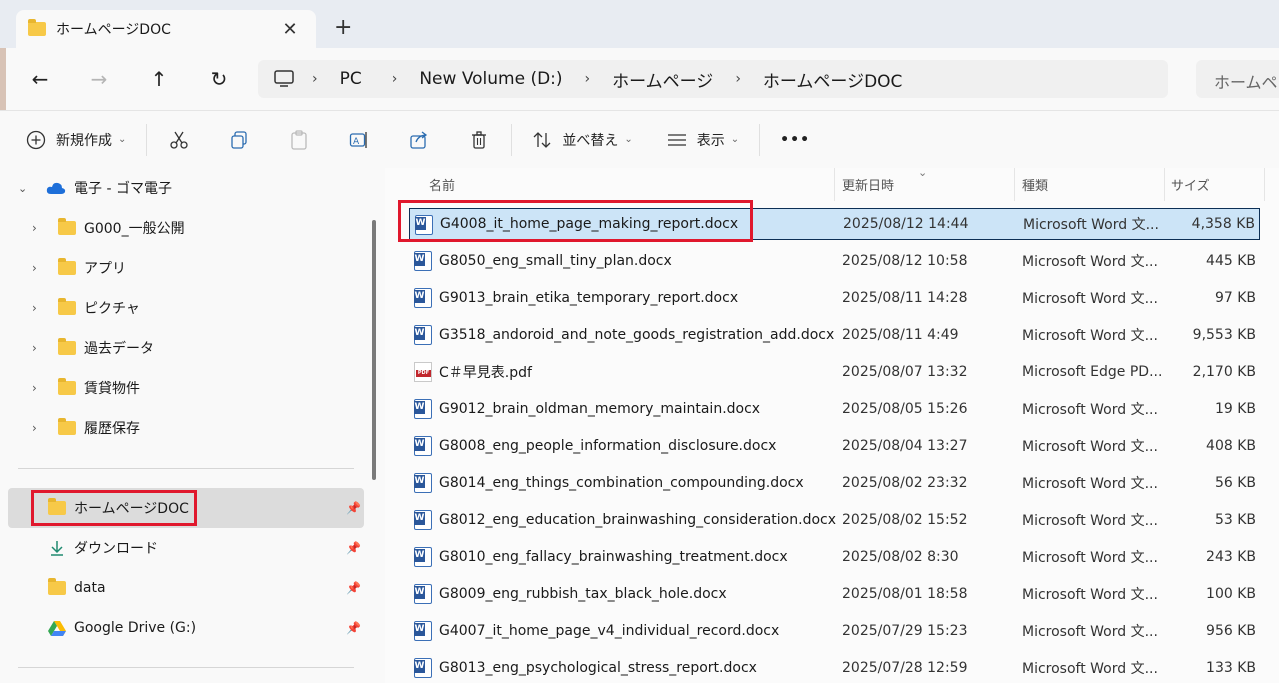 This screenshot has width=1279, height=683. I want to click on breadcrumb-homepage-doc: ホームページDOC, so click(833, 79).